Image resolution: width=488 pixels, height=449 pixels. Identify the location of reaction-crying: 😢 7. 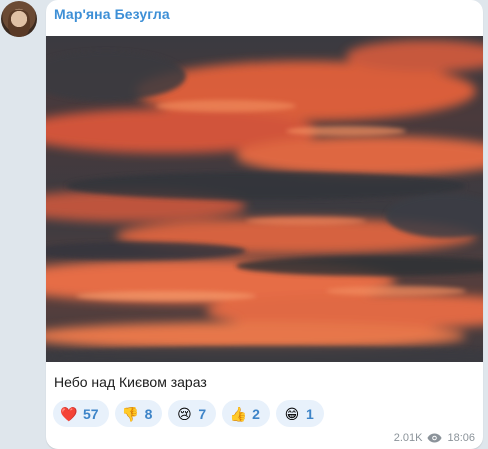
(192, 413).